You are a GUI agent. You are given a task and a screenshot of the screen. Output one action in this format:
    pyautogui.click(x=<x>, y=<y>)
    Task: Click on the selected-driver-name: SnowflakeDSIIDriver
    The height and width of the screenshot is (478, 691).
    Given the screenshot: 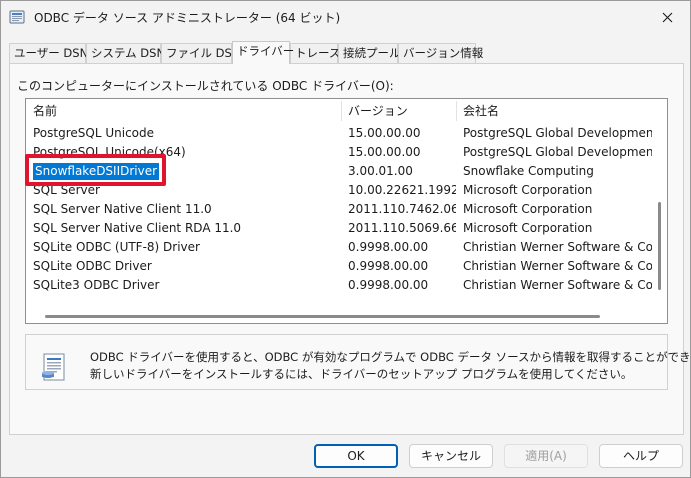 What is the action you would take?
    pyautogui.click(x=96, y=171)
    